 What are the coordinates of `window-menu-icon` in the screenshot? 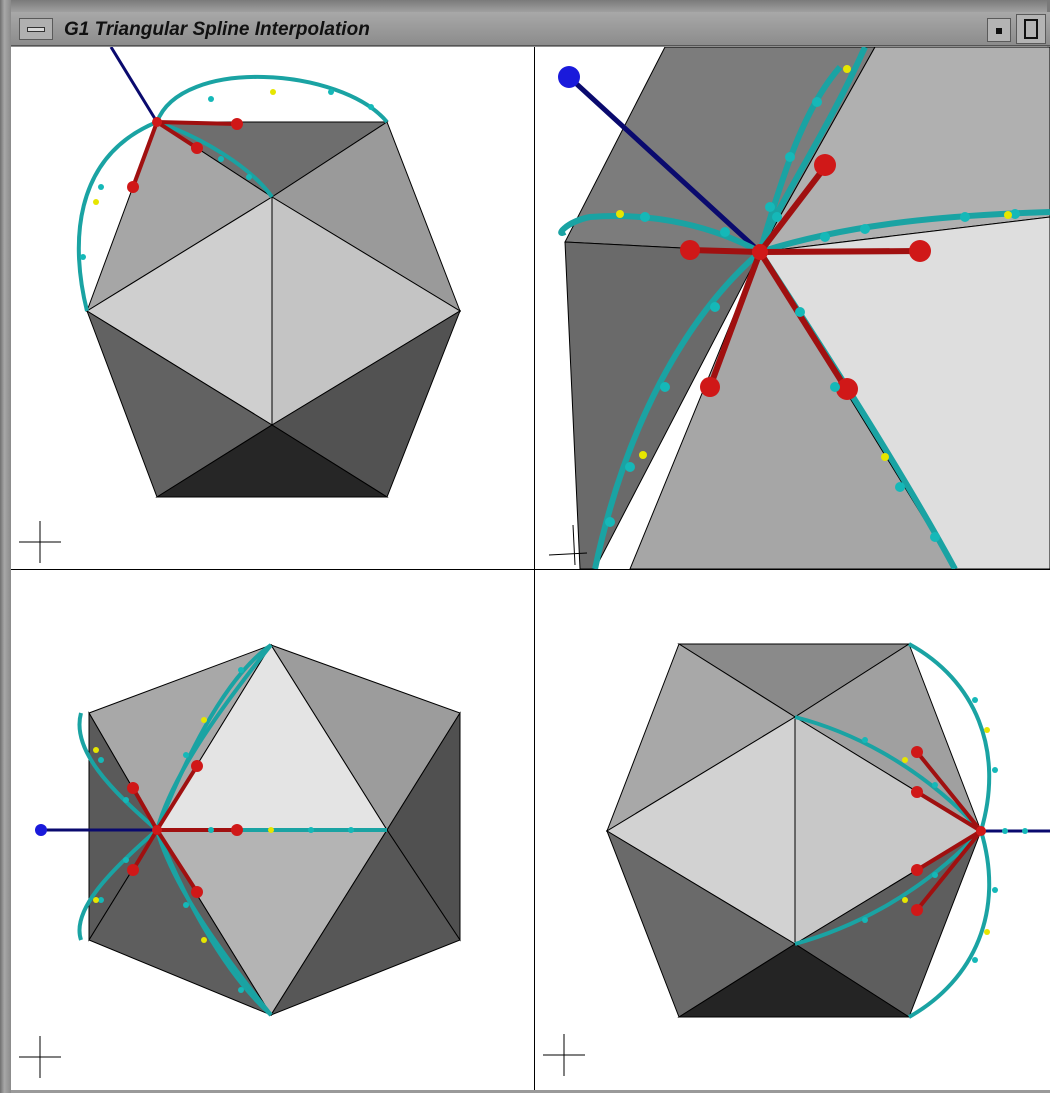 It's located at (36, 29).